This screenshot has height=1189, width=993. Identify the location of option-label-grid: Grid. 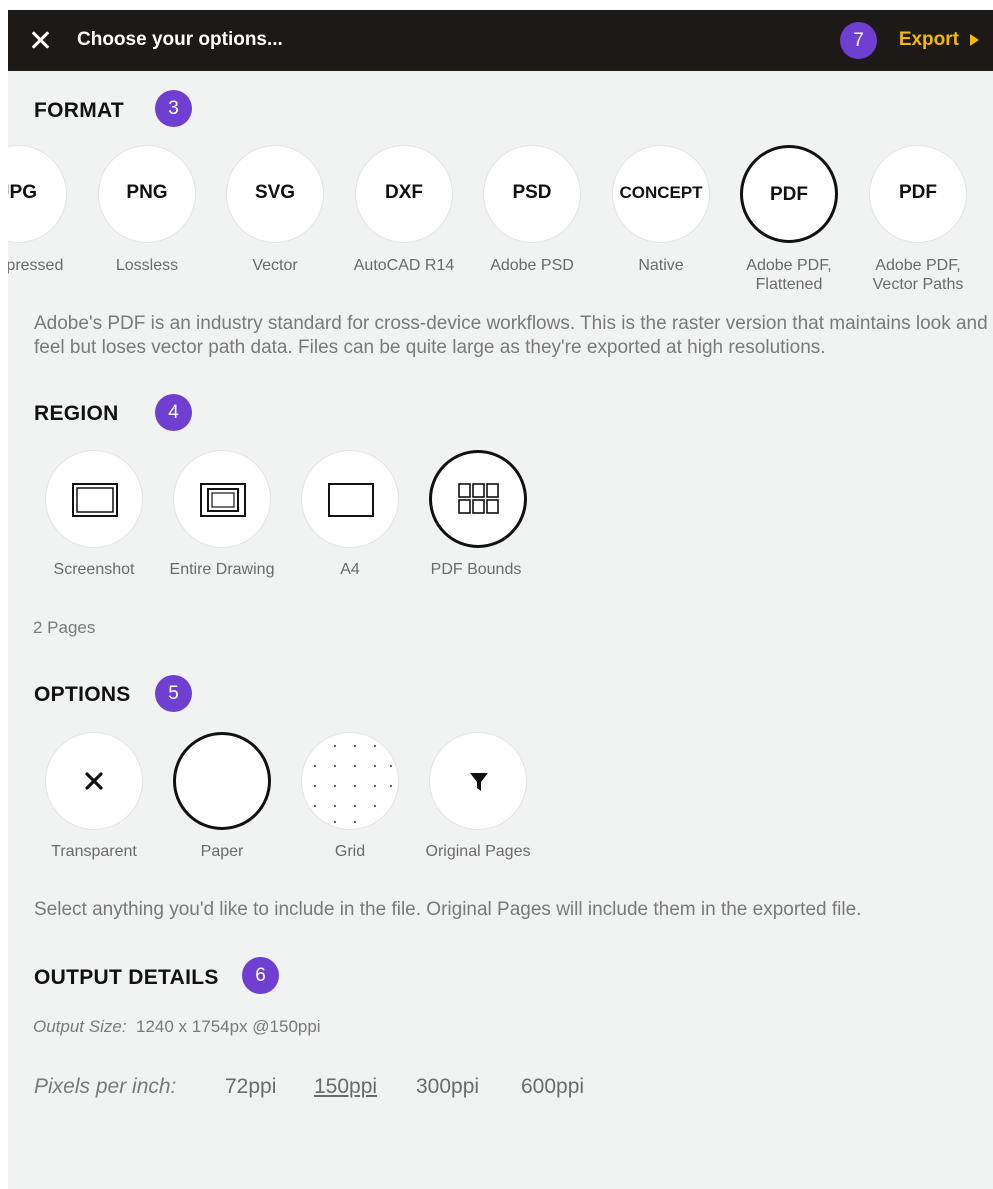
(350, 851).